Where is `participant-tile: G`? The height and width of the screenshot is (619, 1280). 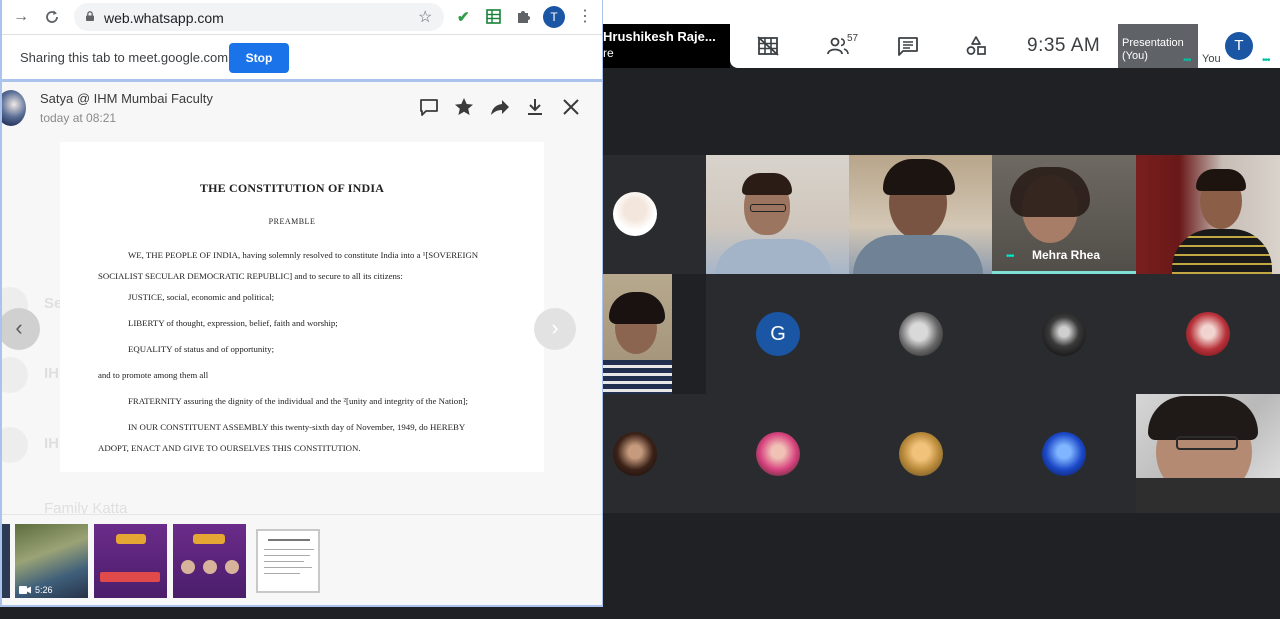 participant-tile: G is located at coordinates (777, 334).